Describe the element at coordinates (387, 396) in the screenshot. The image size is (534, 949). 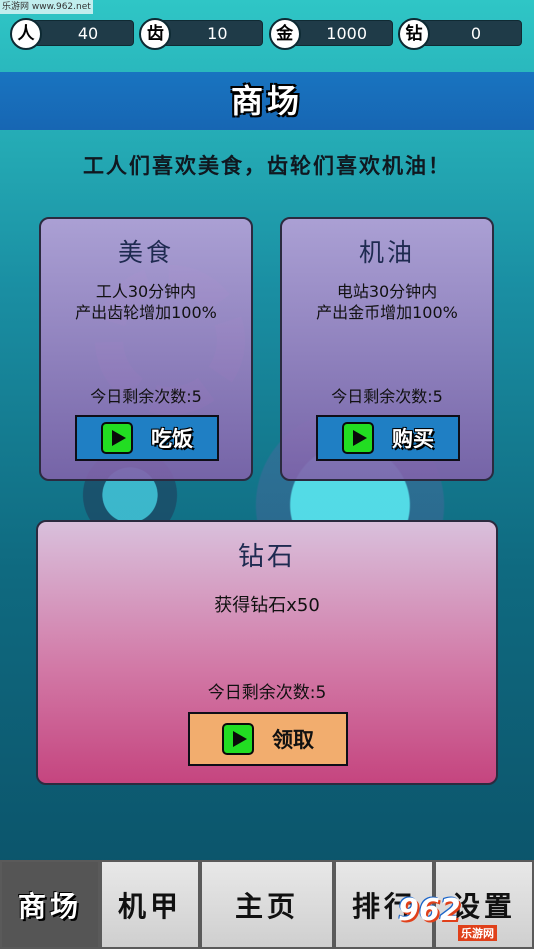
I see `oil-remaining-count: 今日剩余次数:5` at that location.